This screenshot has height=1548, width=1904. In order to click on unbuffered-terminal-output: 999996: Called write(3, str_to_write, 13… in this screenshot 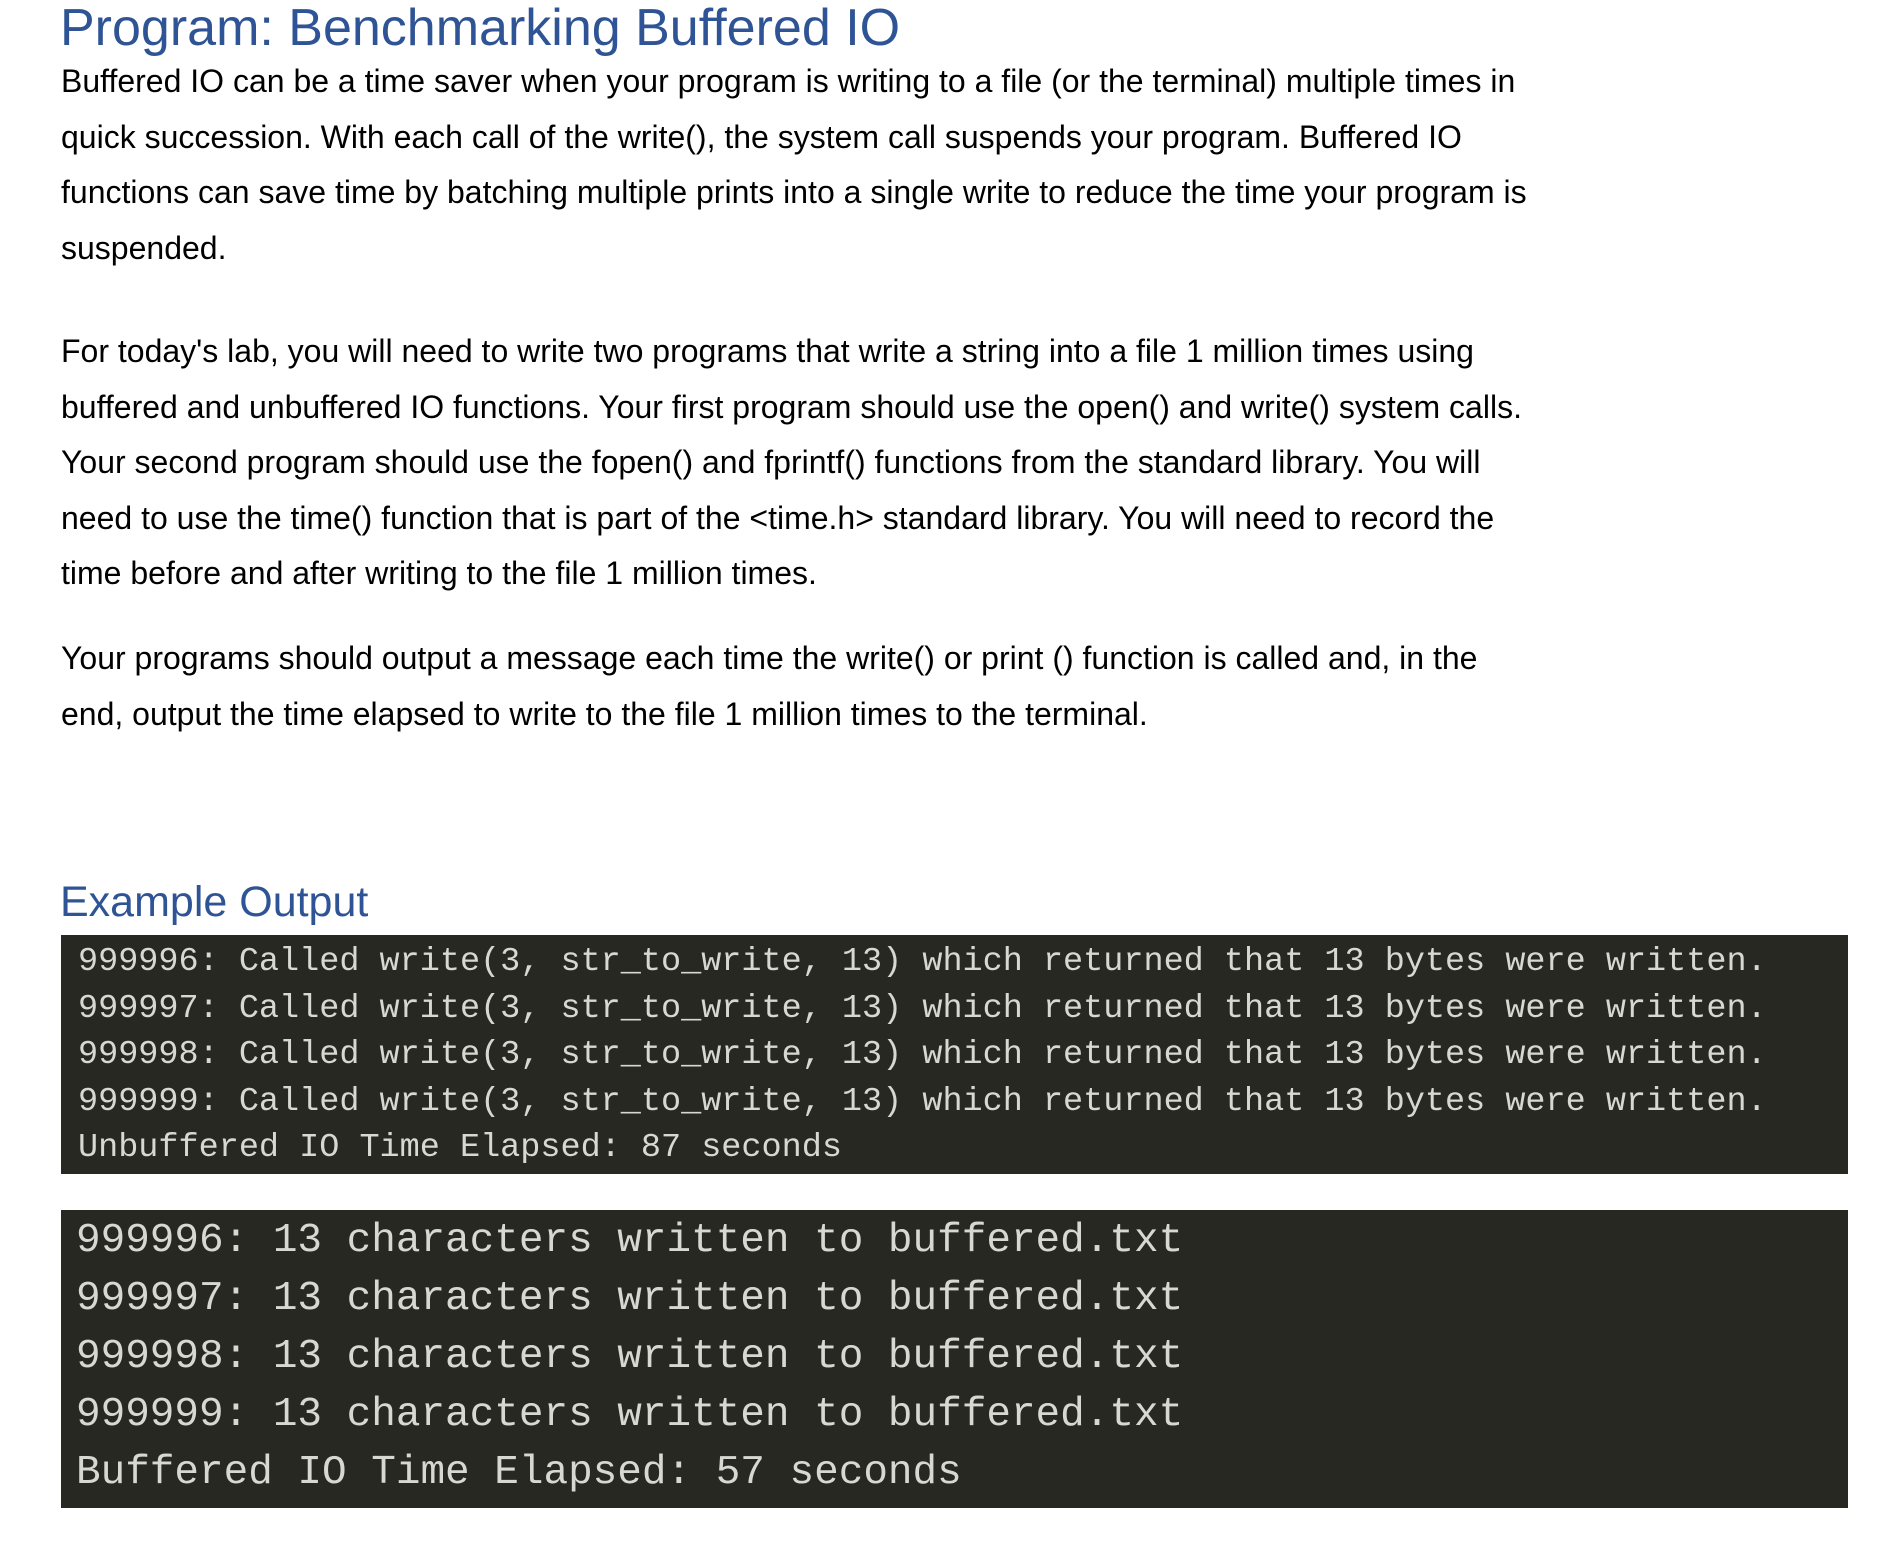, I will do `click(954, 1054)`.